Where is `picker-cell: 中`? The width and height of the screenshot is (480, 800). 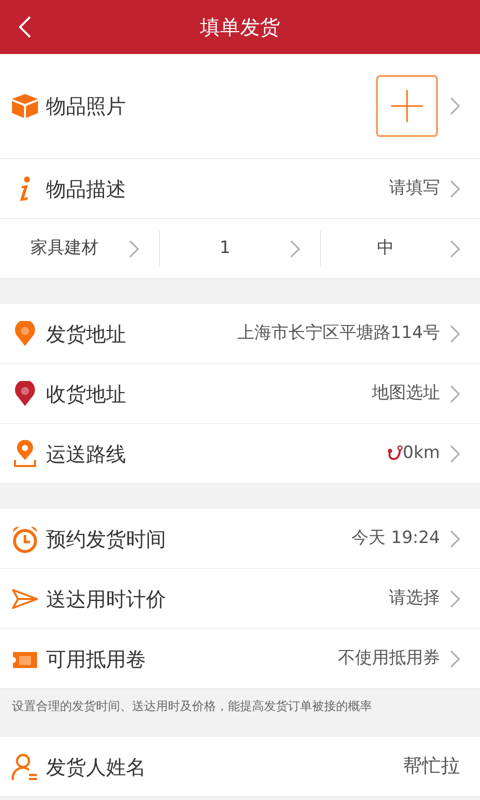 picker-cell: 中 is located at coordinates (400, 248).